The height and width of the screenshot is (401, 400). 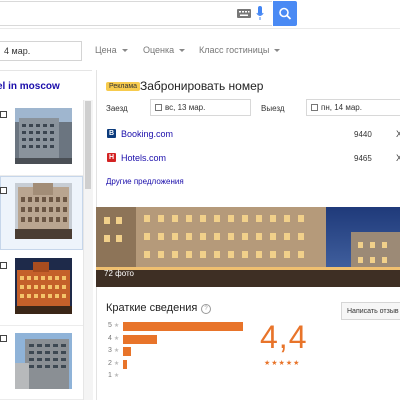 I want to click on checkout-label: Выезд, so click(x=273, y=108).